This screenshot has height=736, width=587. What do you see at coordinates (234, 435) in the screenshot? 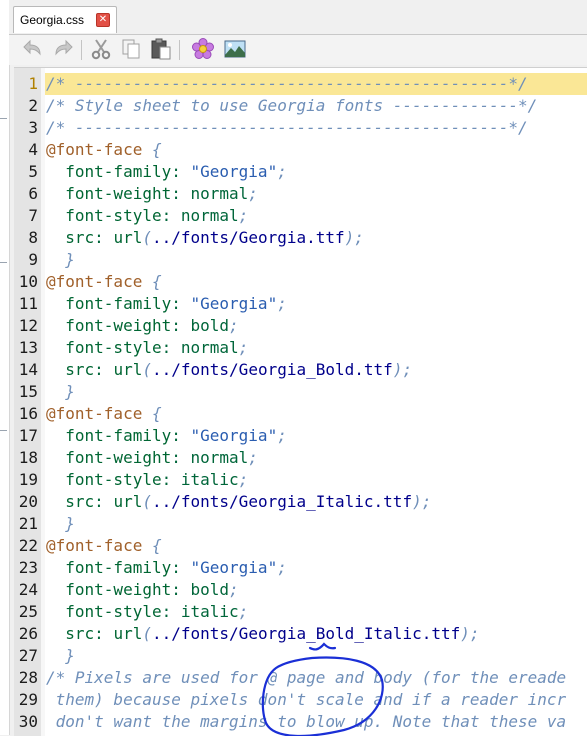
I see `code-token: "Georgia"` at bounding box center [234, 435].